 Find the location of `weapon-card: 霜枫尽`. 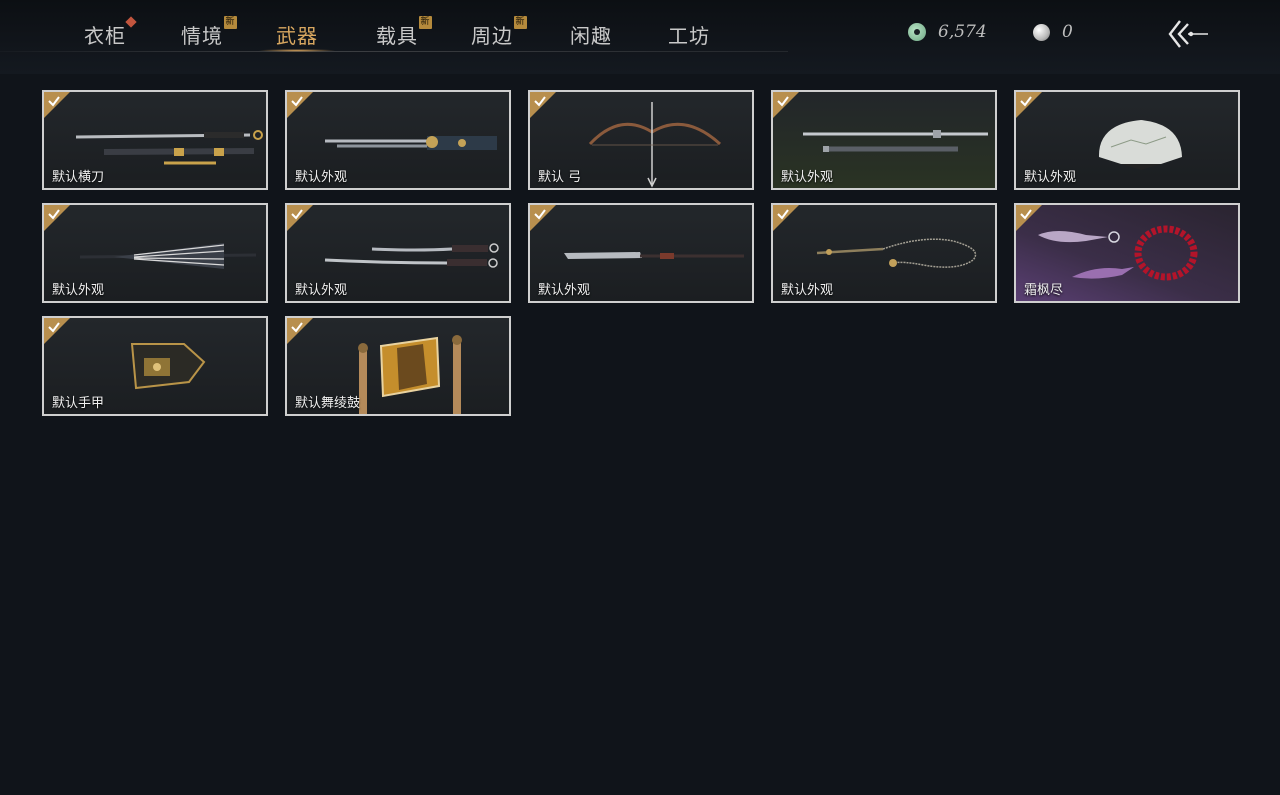

weapon-card: 霜枫尽 is located at coordinates (1127, 253).